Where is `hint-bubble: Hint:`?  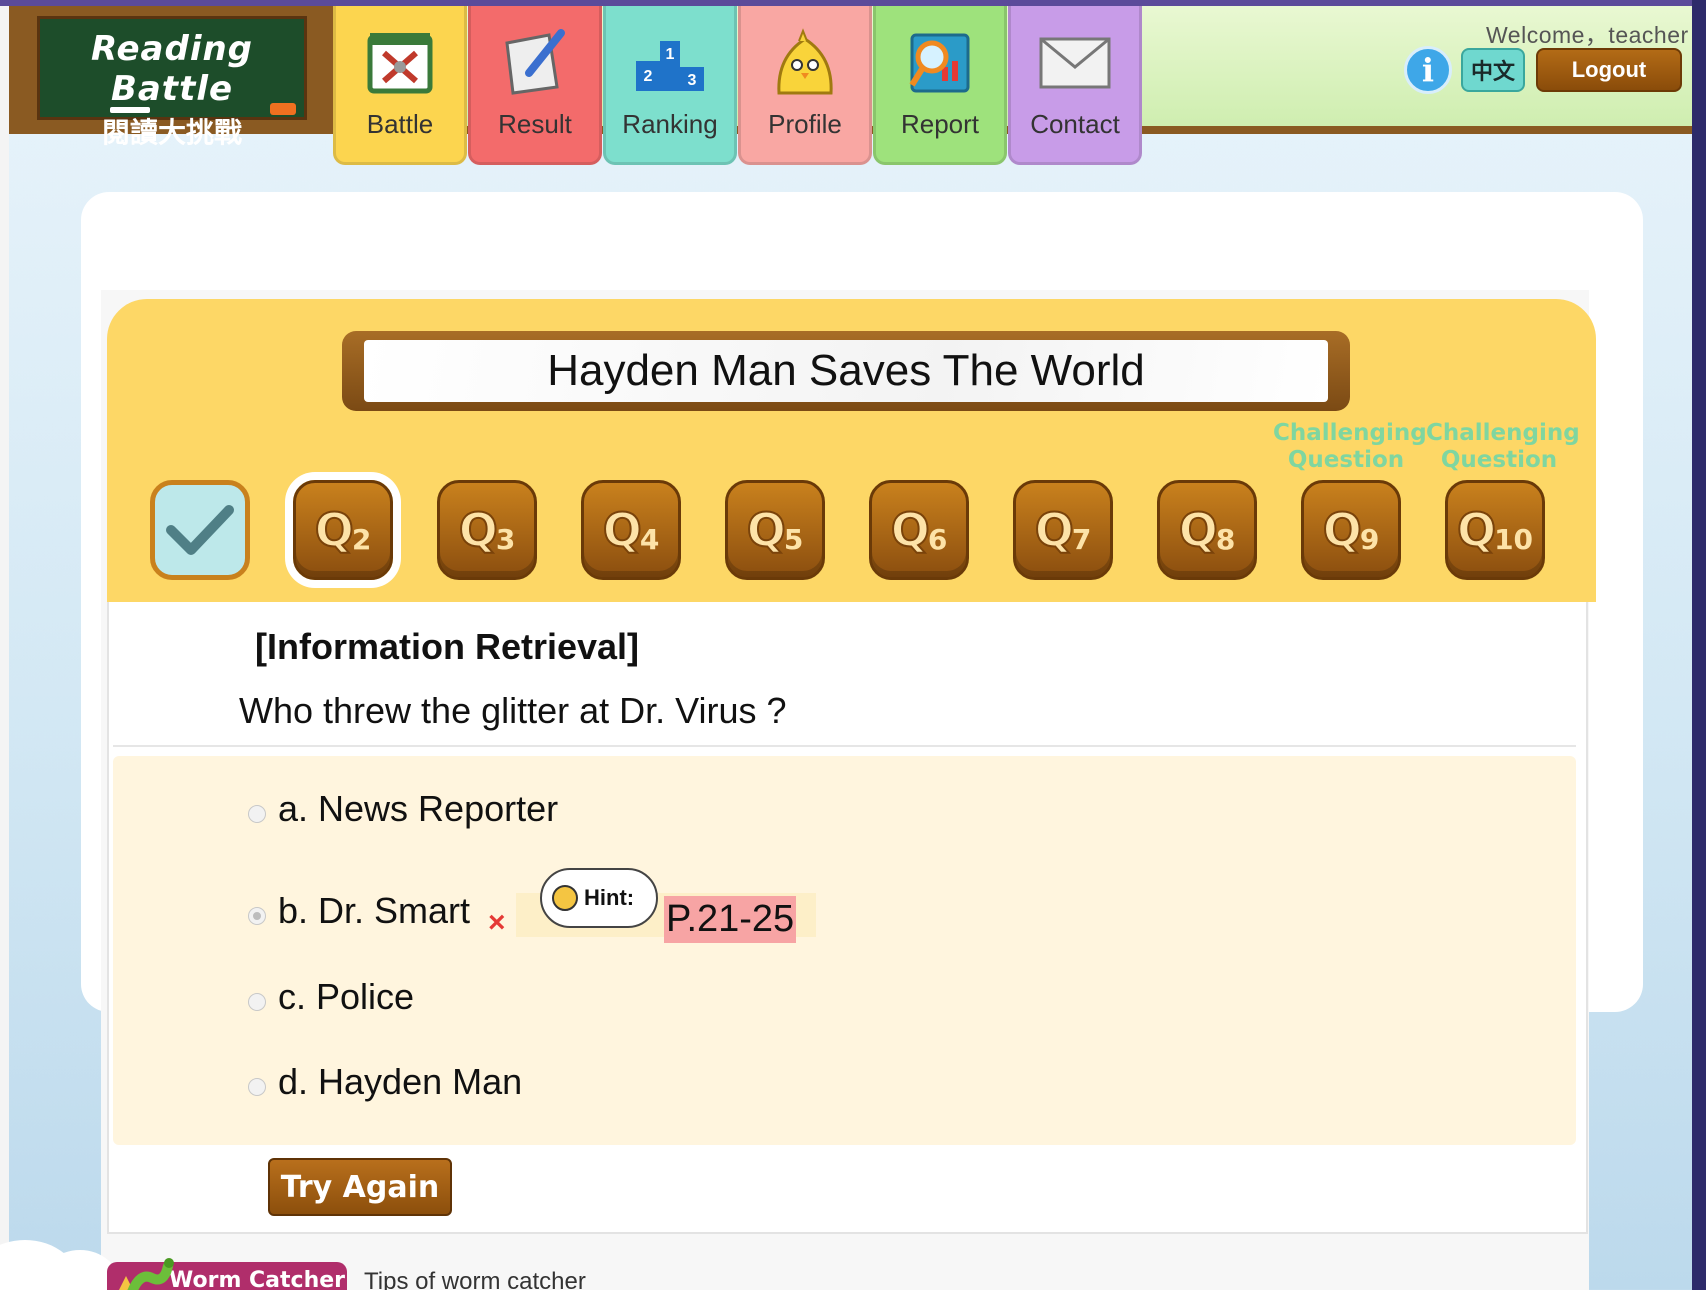 hint-bubble: Hint: is located at coordinates (599, 898).